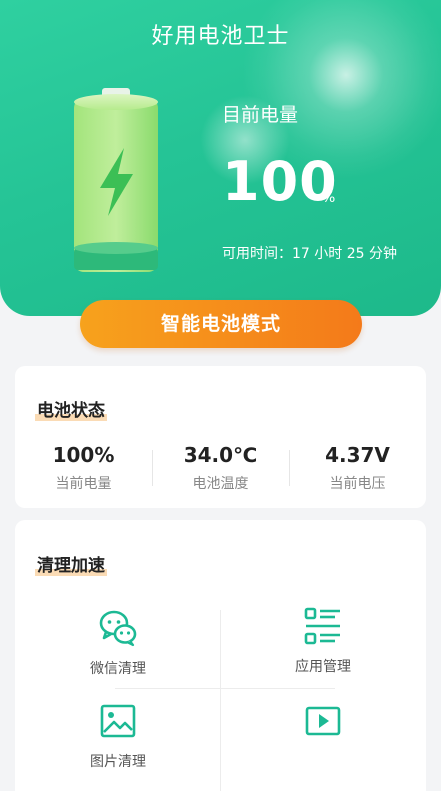 The width and height of the screenshot is (441, 791). What do you see at coordinates (357, 455) in the screenshot?
I see `stat-value: 4.37V` at bounding box center [357, 455].